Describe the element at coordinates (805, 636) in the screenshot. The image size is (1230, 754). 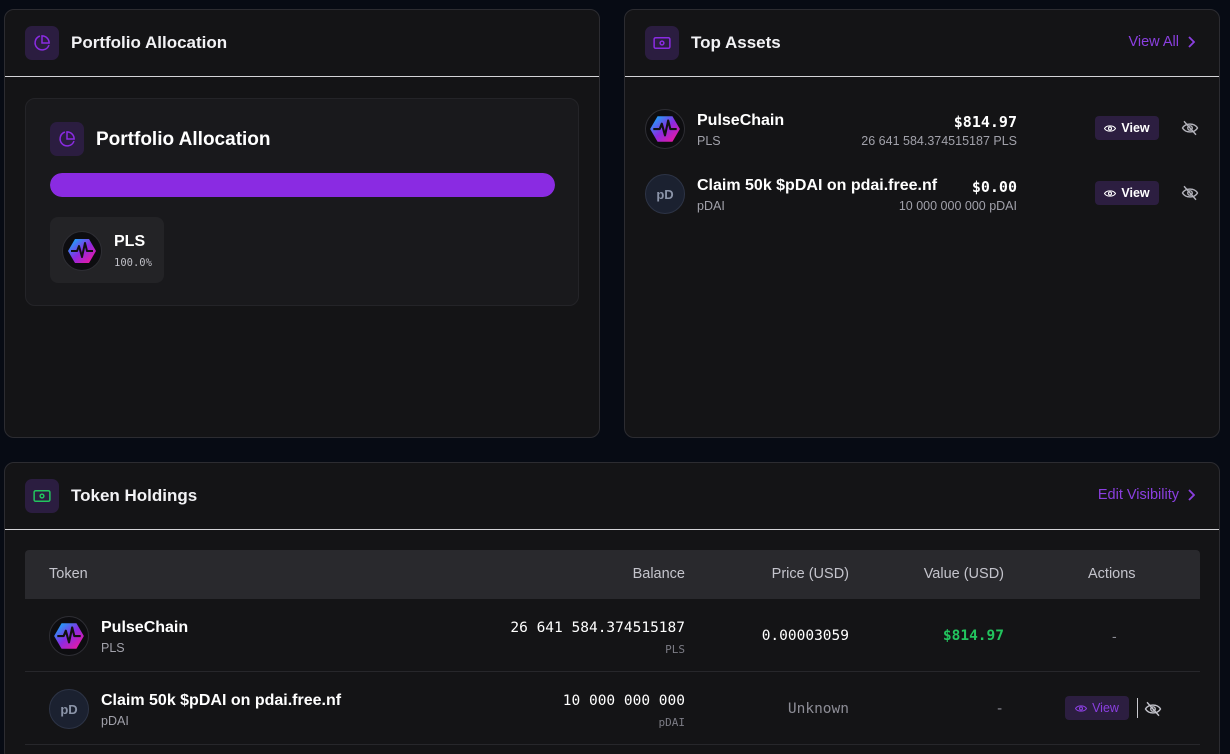
I see `token-price: 0.00003059` at that location.